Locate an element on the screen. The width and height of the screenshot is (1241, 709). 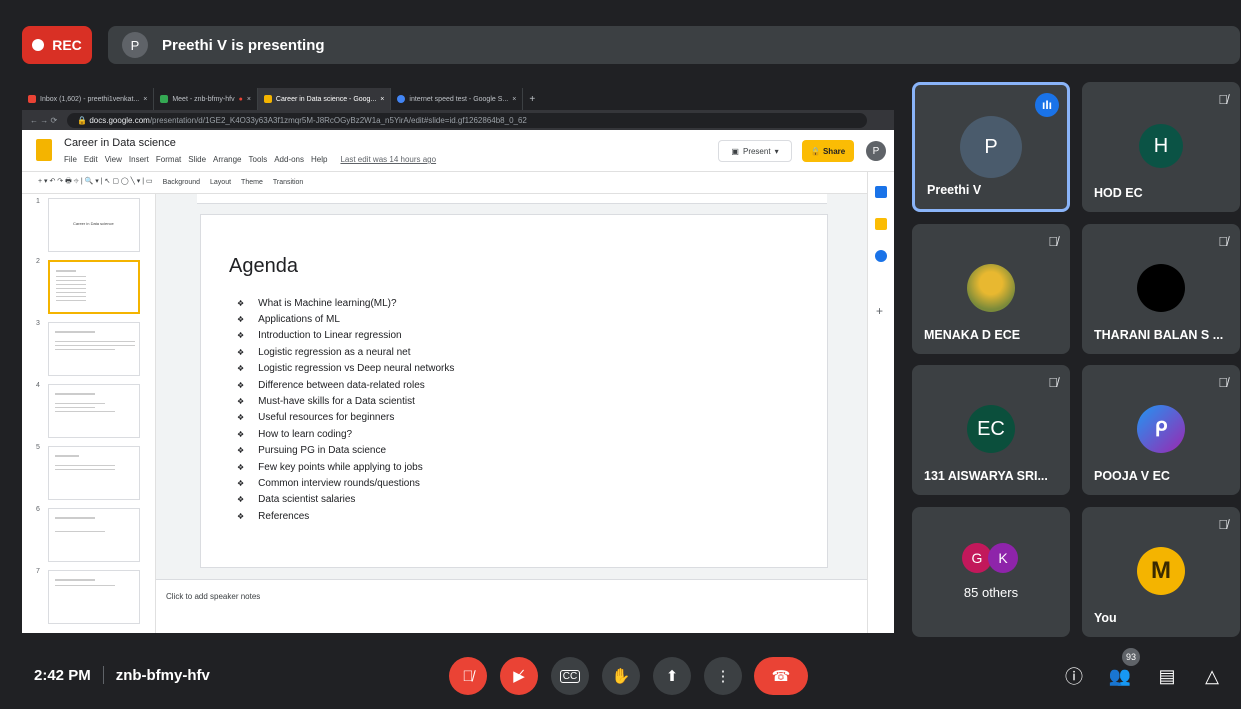
camera-toggle-button: ▶̸ is located at coordinates (519, 676).